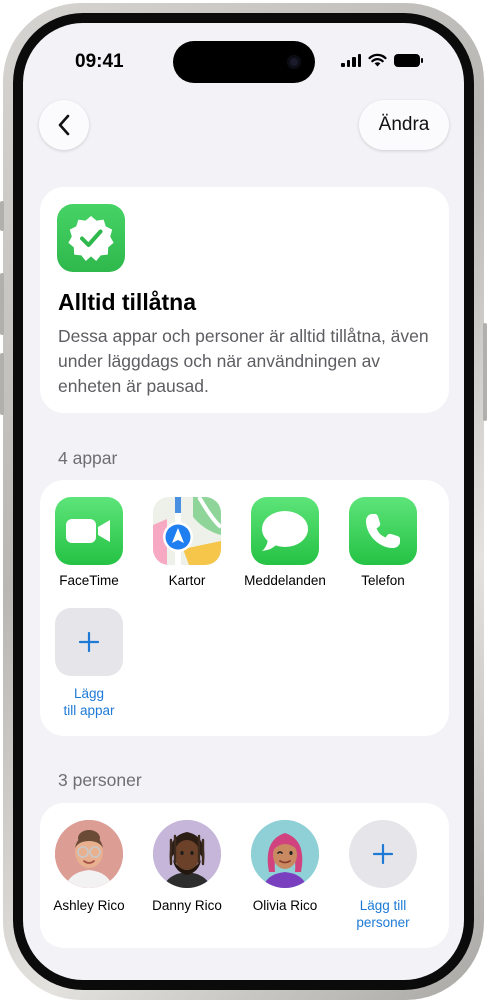  What do you see at coordinates (2, 304) in the screenshot?
I see `volume-up-button` at bounding box center [2, 304].